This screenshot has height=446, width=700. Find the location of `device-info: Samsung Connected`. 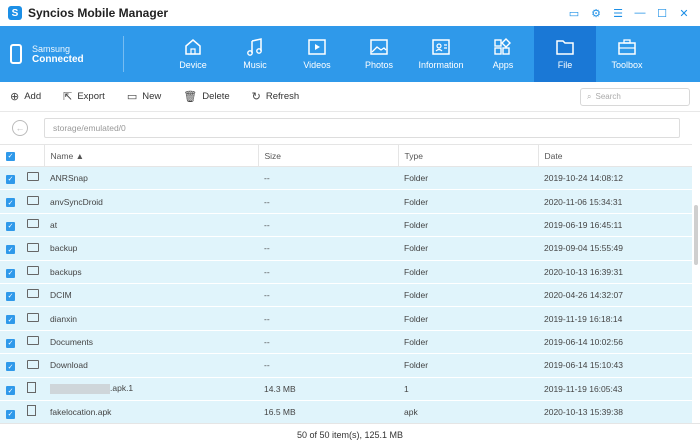

device-info: Samsung Connected is located at coordinates (62, 54).